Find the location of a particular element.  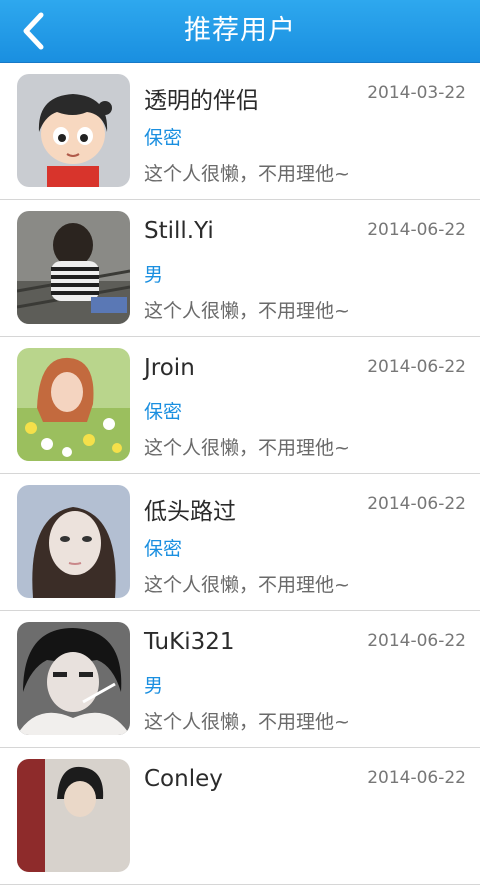

title-bar: 推荐用户 is located at coordinates (240, 31).